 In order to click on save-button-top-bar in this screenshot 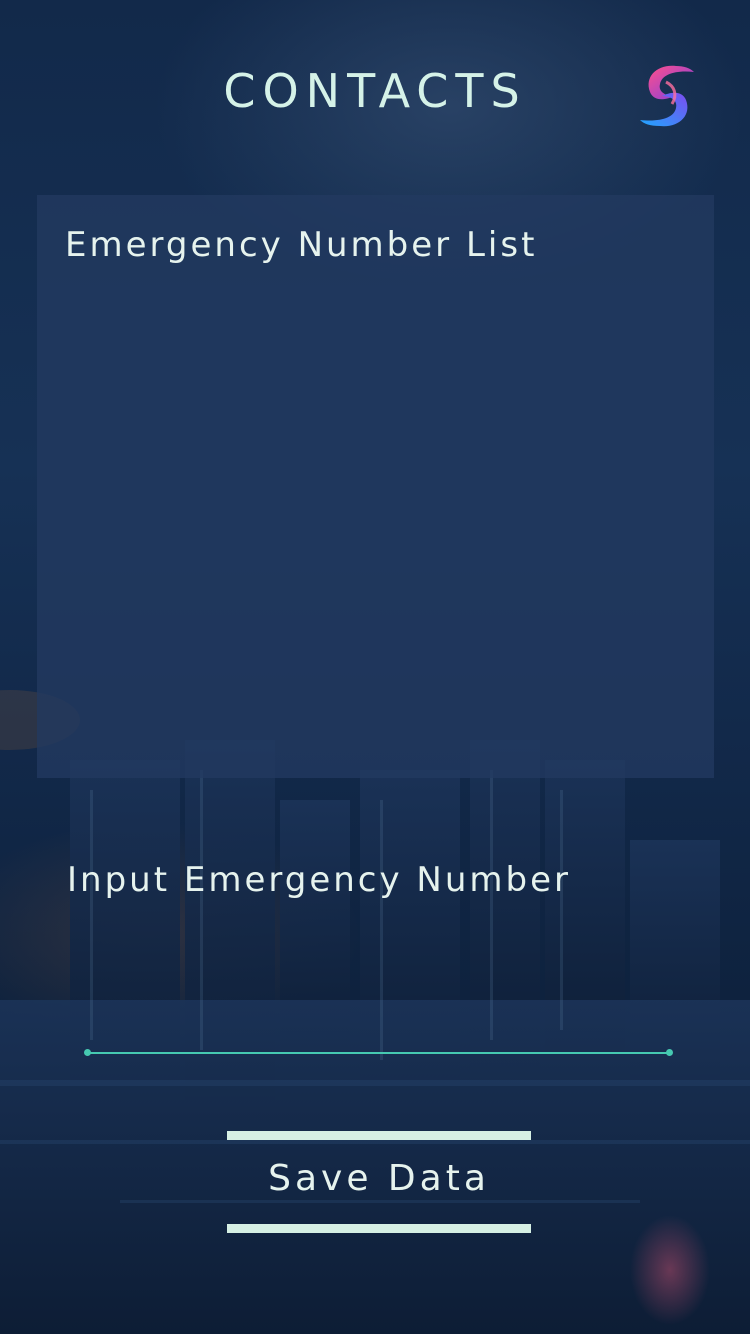, I will do `click(379, 1135)`.